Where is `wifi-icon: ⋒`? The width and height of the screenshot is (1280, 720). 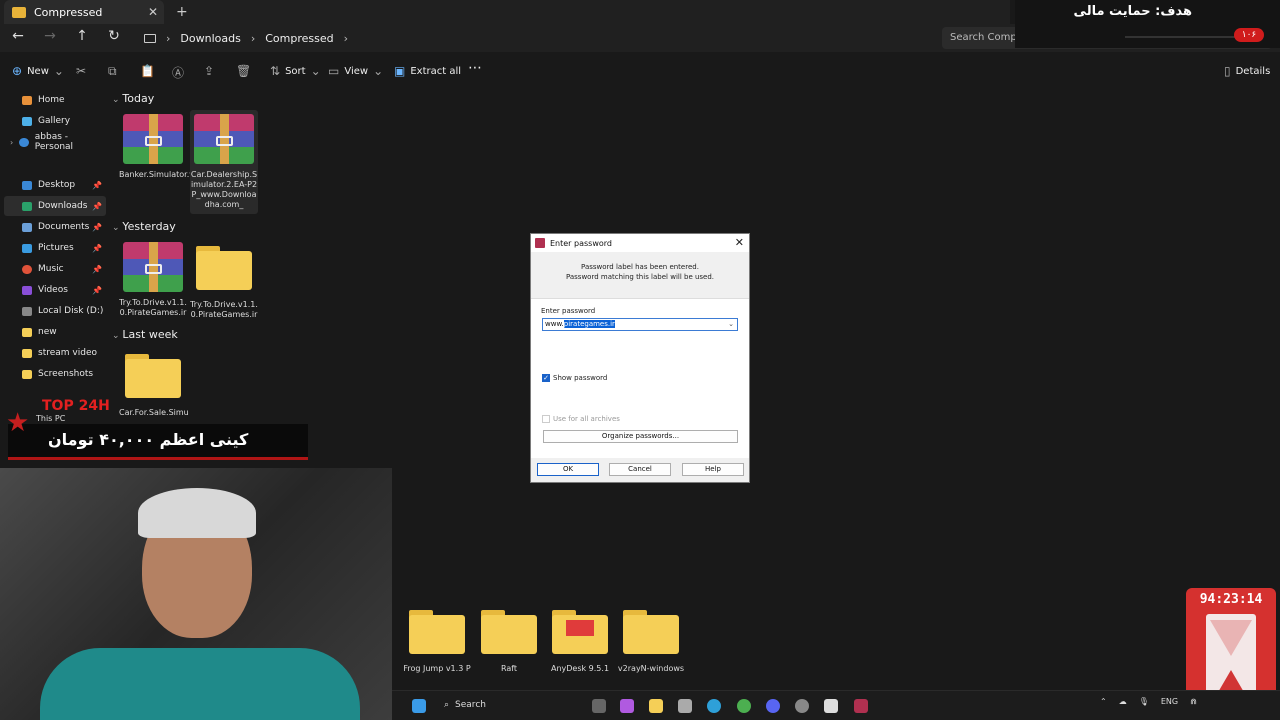
wifi-icon: ⋒ is located at coordinates (1193, 701).